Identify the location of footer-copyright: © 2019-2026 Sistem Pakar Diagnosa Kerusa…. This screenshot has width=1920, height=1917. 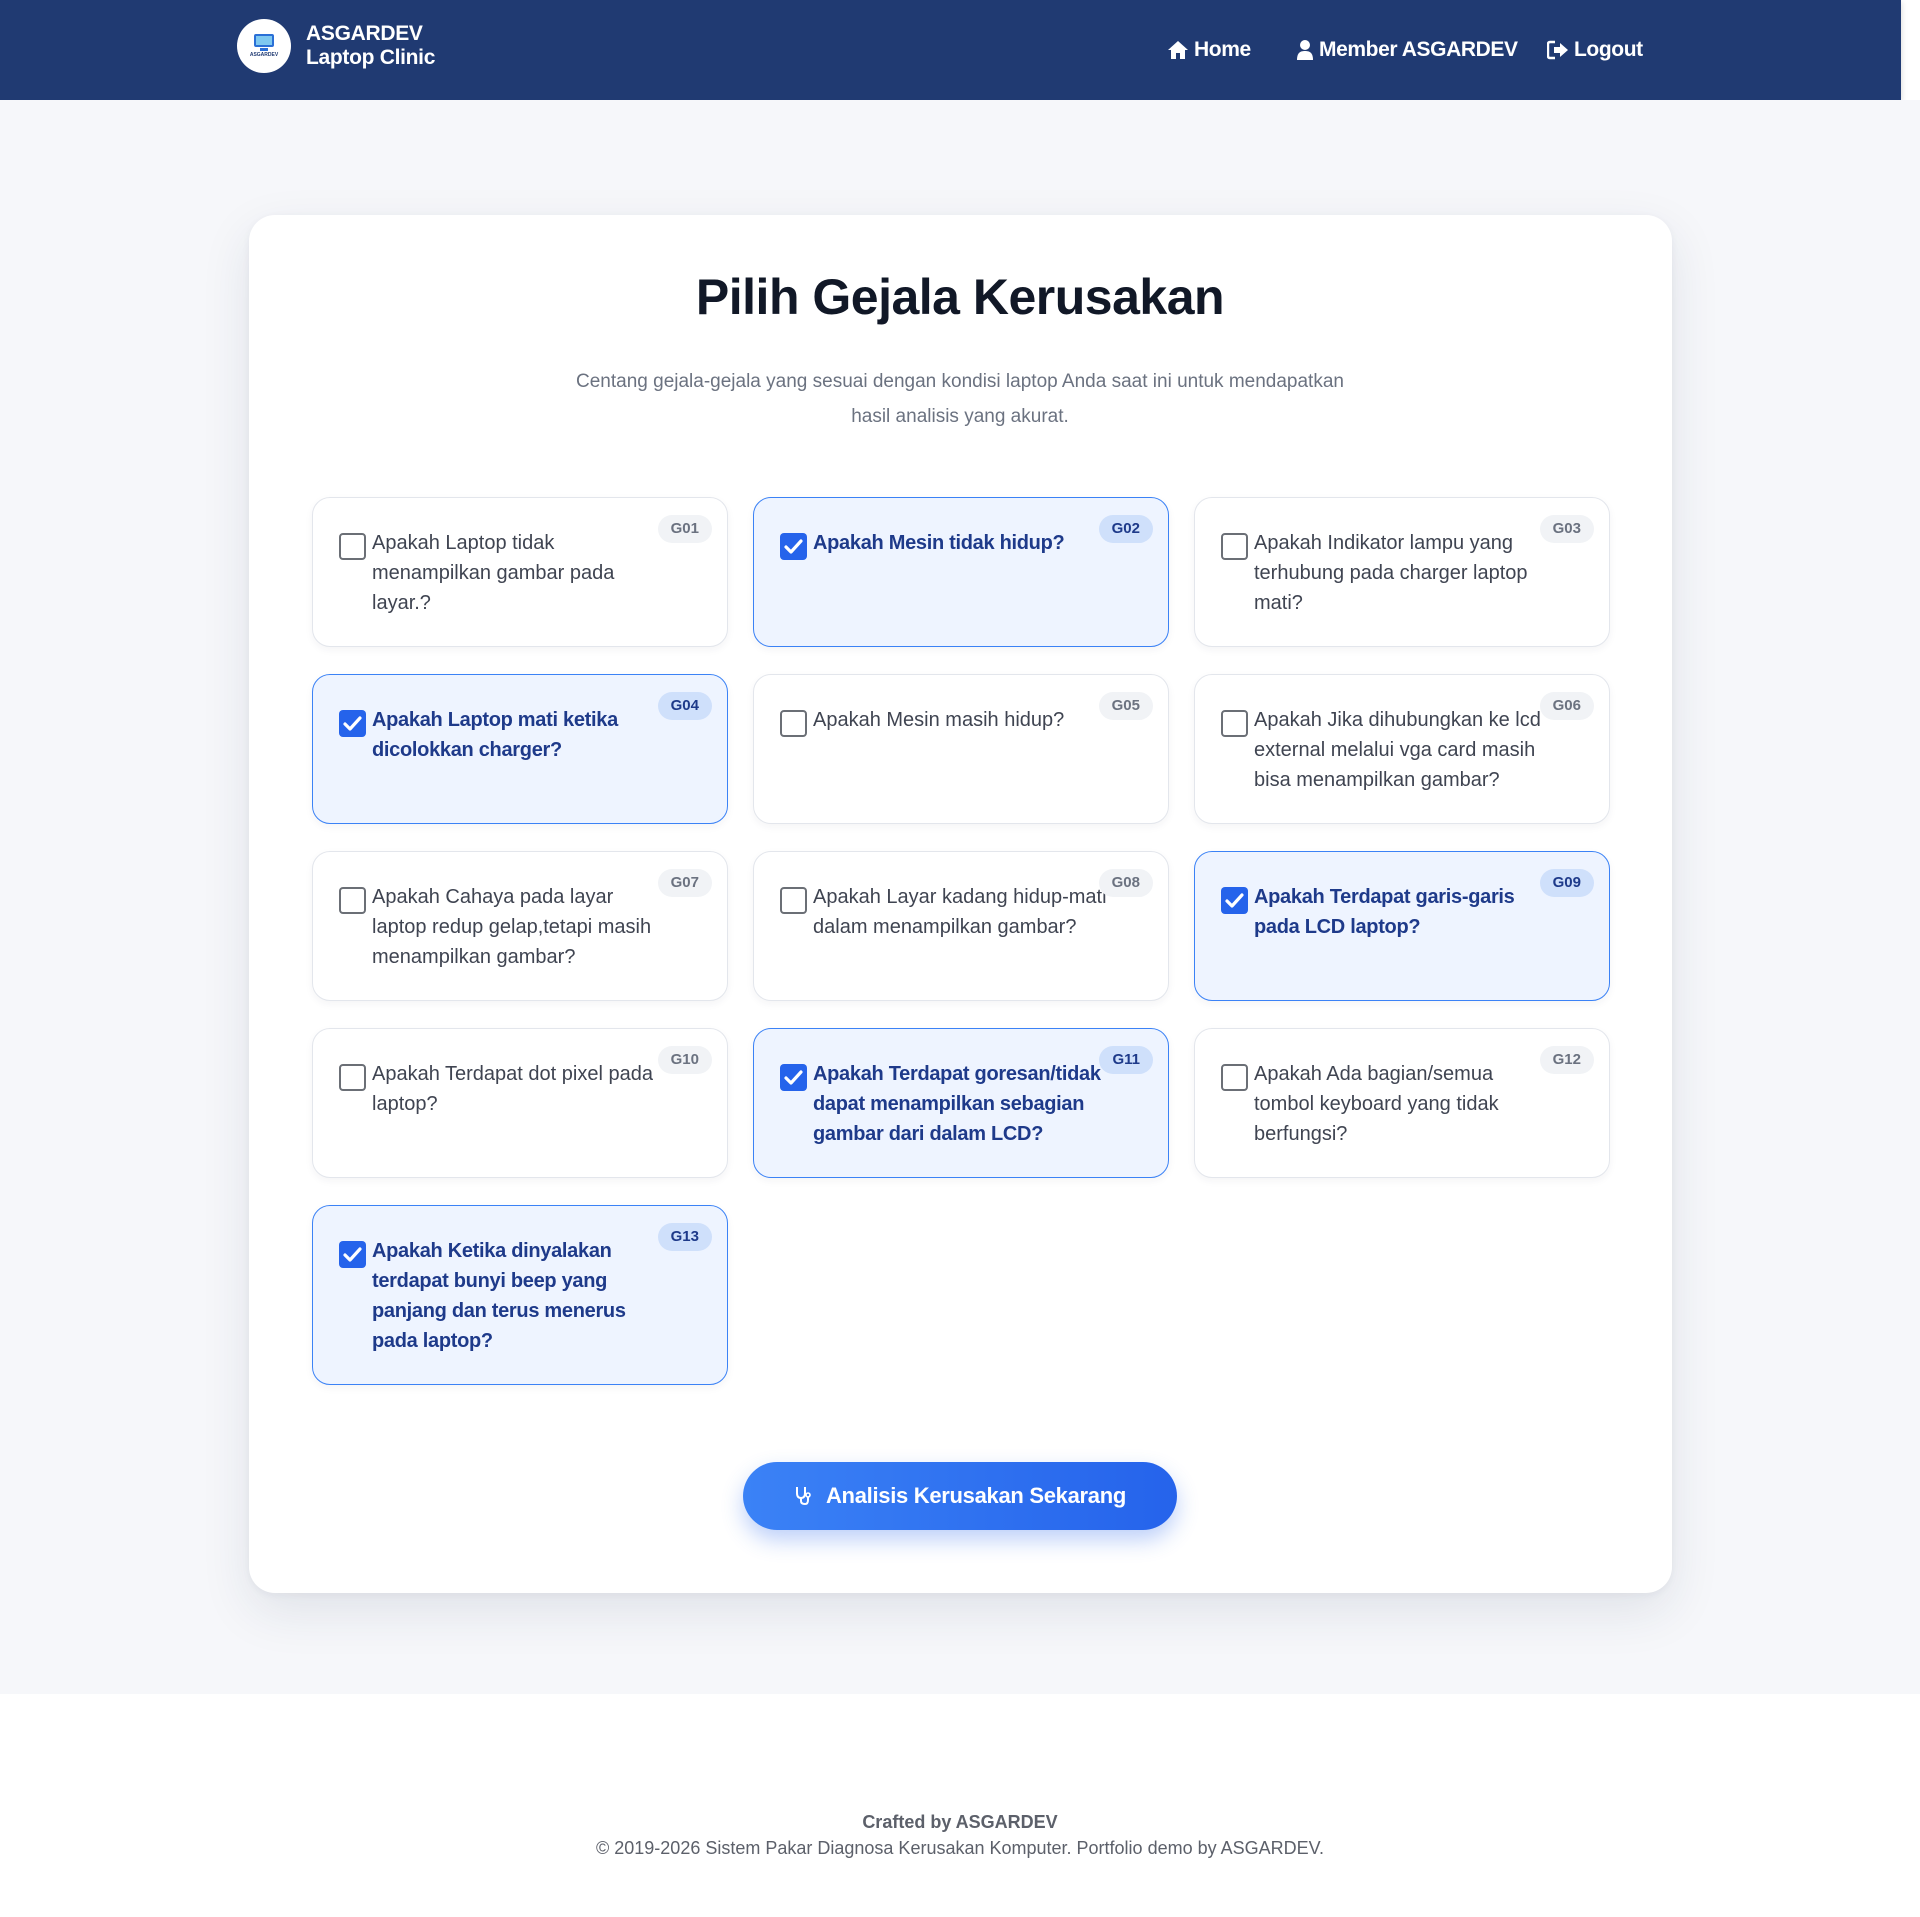
(960, 1848).